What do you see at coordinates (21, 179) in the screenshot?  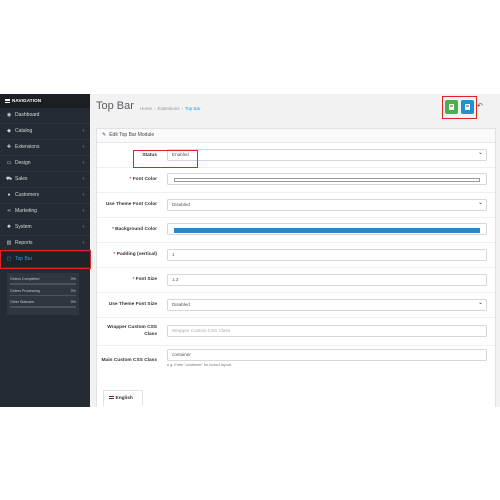 I see `sidebar-item-label: Sales` at bounding box center [21, 179].